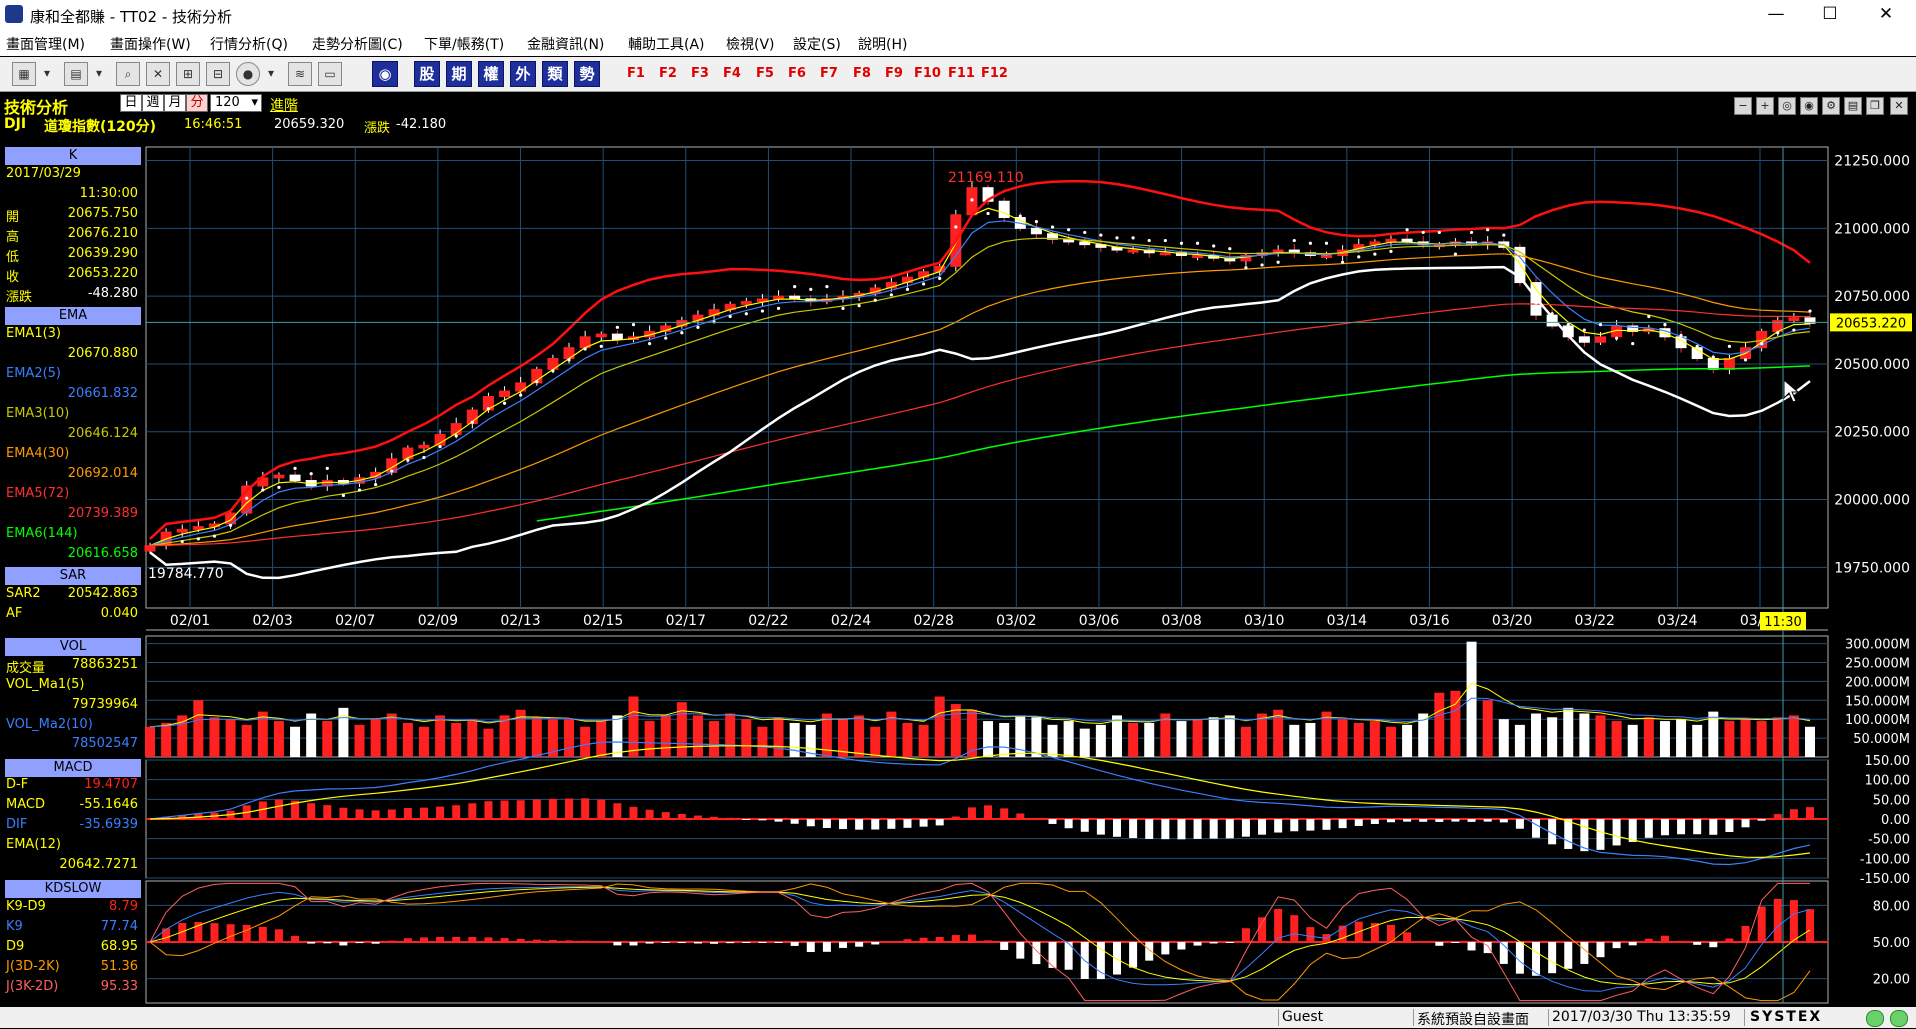 The image size is (1916, 1029). What do you see at coordinates (1888, 781) in the screenshot?
I see `macd-tick-label: 100.00` at bounding box center [1888, 781].